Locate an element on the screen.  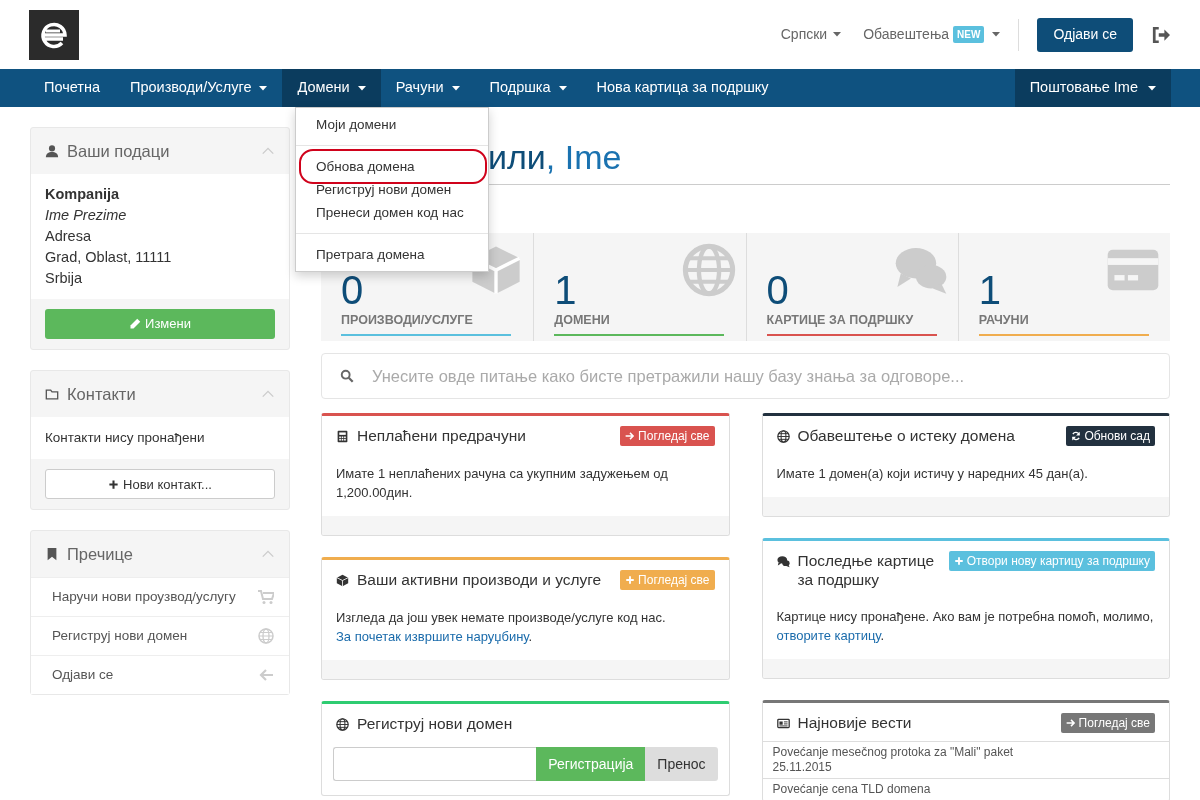
panel-message: Изгледа да још увек немате производе/услуге код нас. За почетак извршите наруџбину. is located at coordinates (501, 627).